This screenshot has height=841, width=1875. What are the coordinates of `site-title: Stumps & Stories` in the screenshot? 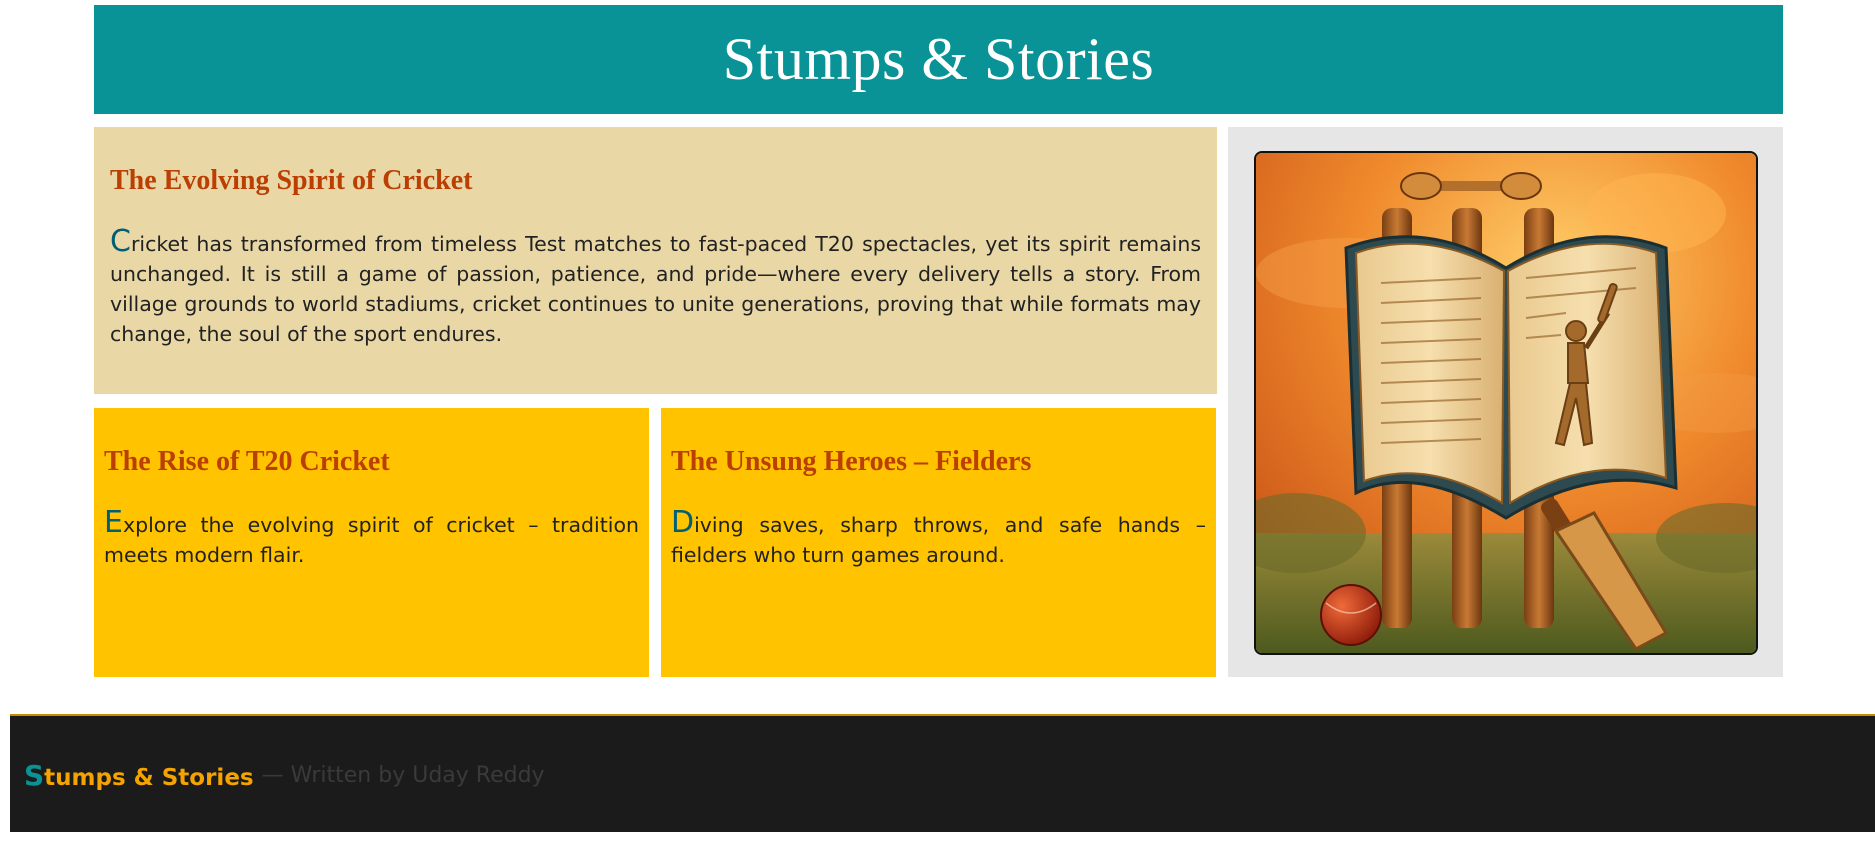 It's located at (938, 59).